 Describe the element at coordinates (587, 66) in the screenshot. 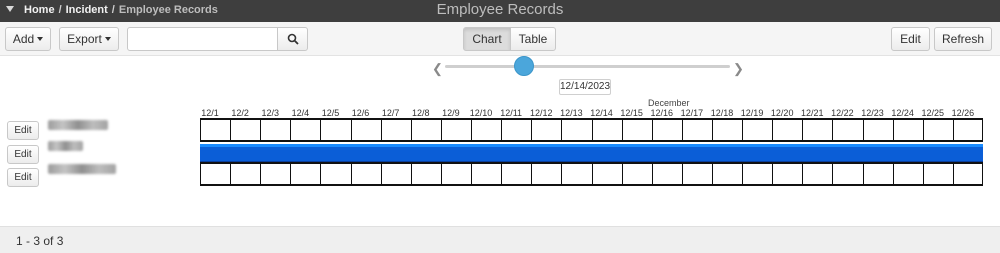

I see `timeline-slider-track` at that location.